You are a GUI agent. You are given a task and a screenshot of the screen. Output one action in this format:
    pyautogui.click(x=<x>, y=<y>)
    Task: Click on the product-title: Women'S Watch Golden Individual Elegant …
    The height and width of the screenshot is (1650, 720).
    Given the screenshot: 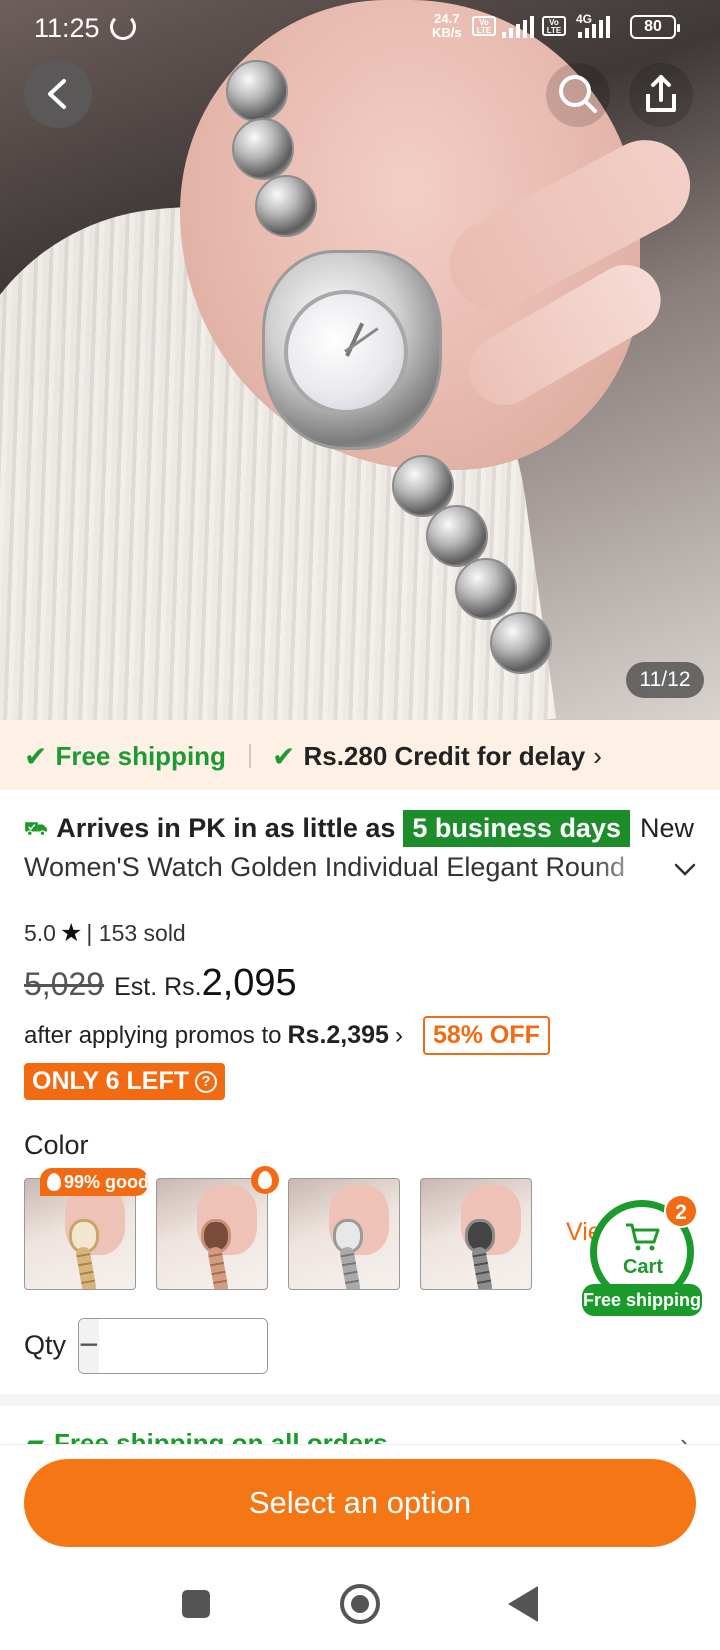 What is the action you would take?
    pyautogui.click(x=344, y=867)
    